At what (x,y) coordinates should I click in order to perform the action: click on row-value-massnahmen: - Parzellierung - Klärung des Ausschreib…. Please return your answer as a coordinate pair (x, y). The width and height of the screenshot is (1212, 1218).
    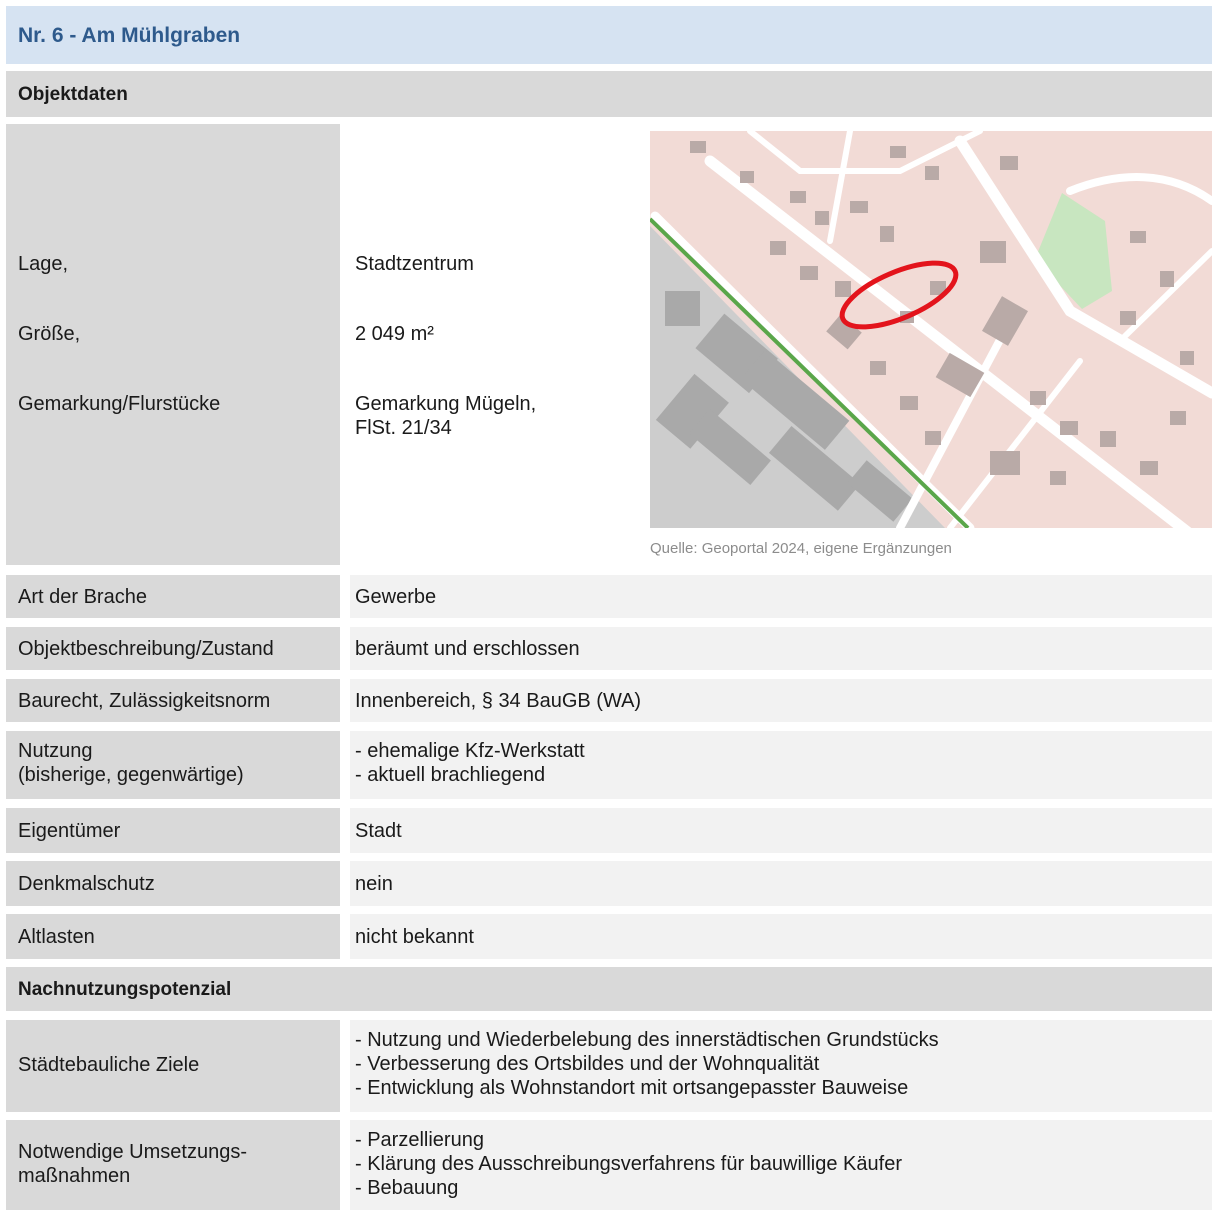
    Looking at the image, I should click on (781, 1165).